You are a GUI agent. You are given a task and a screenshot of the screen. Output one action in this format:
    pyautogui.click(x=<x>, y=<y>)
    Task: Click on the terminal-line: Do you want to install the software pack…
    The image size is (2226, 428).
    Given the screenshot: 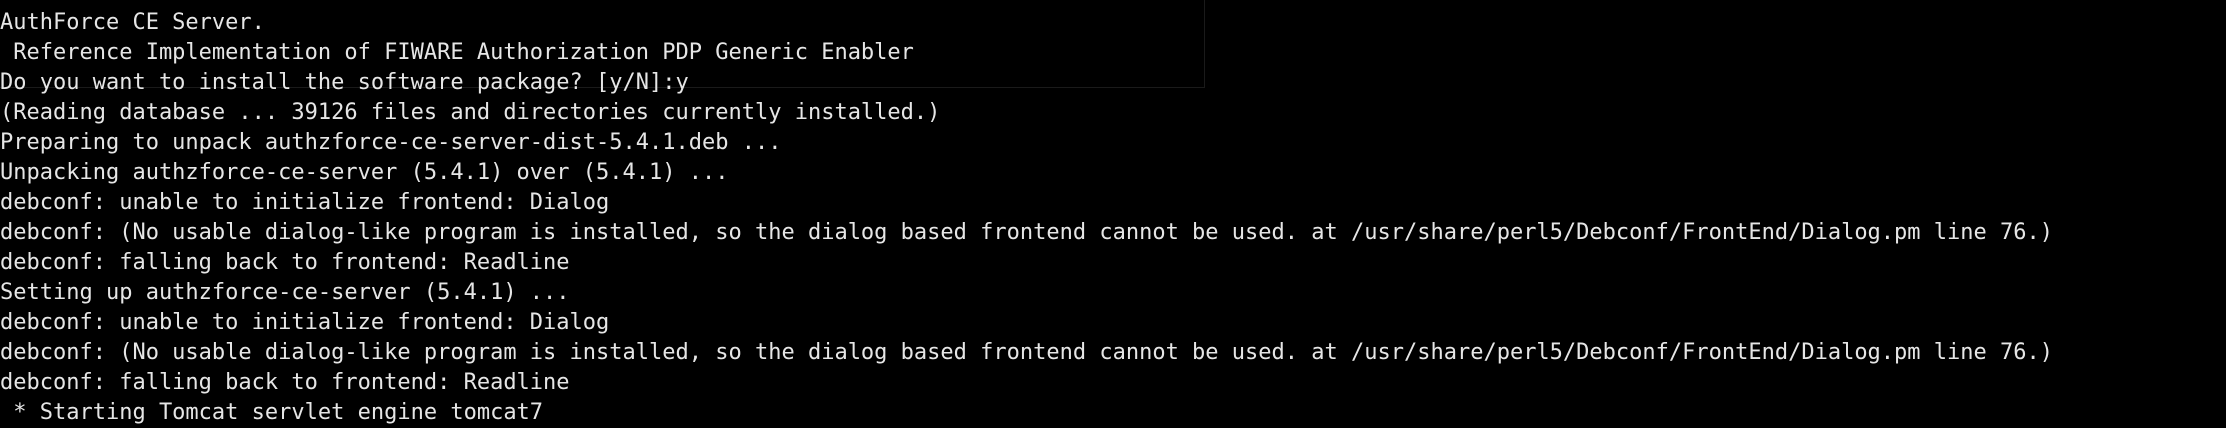 What is the action you would take?
    pyautogui.click(x=344, y=82)
    